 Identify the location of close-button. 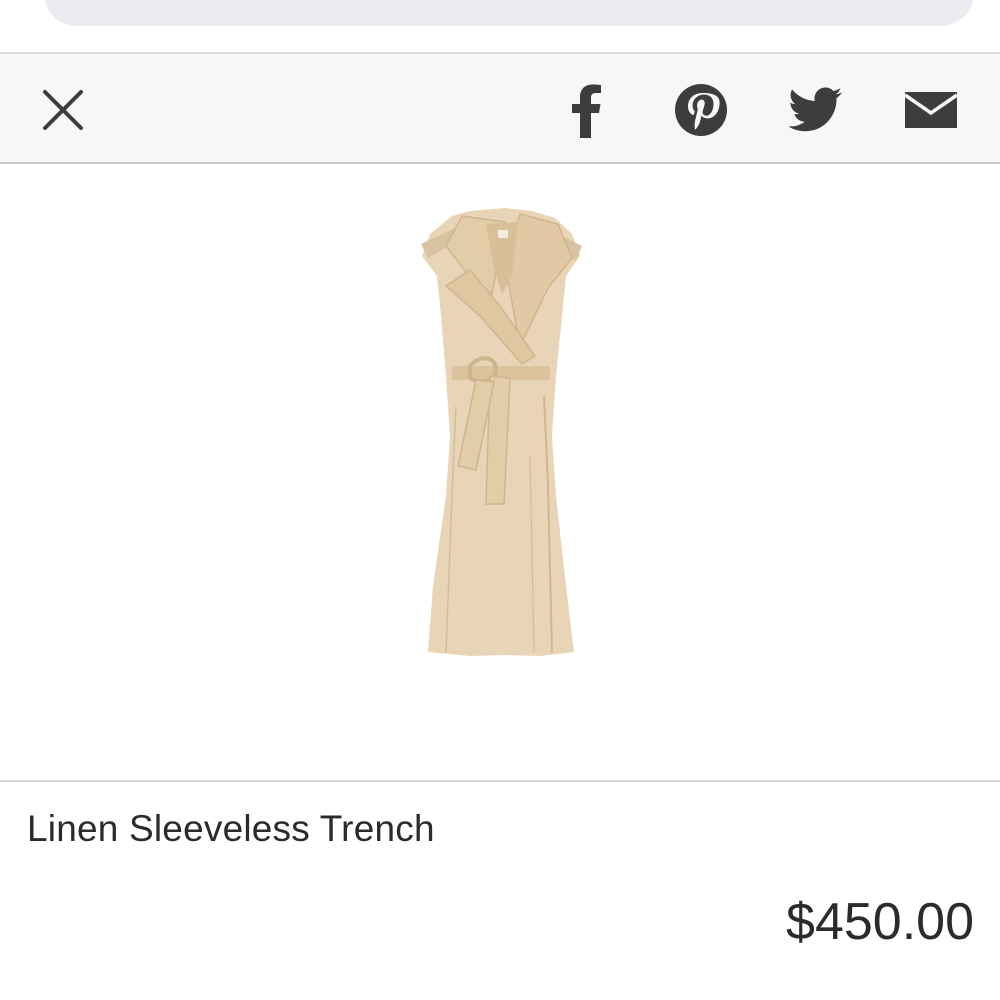
(63, 110).